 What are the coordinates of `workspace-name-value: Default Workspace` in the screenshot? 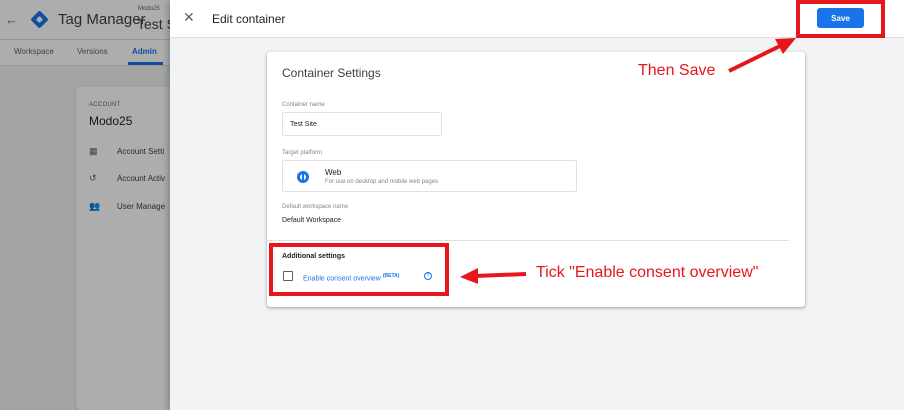 It's located at (312, 220).